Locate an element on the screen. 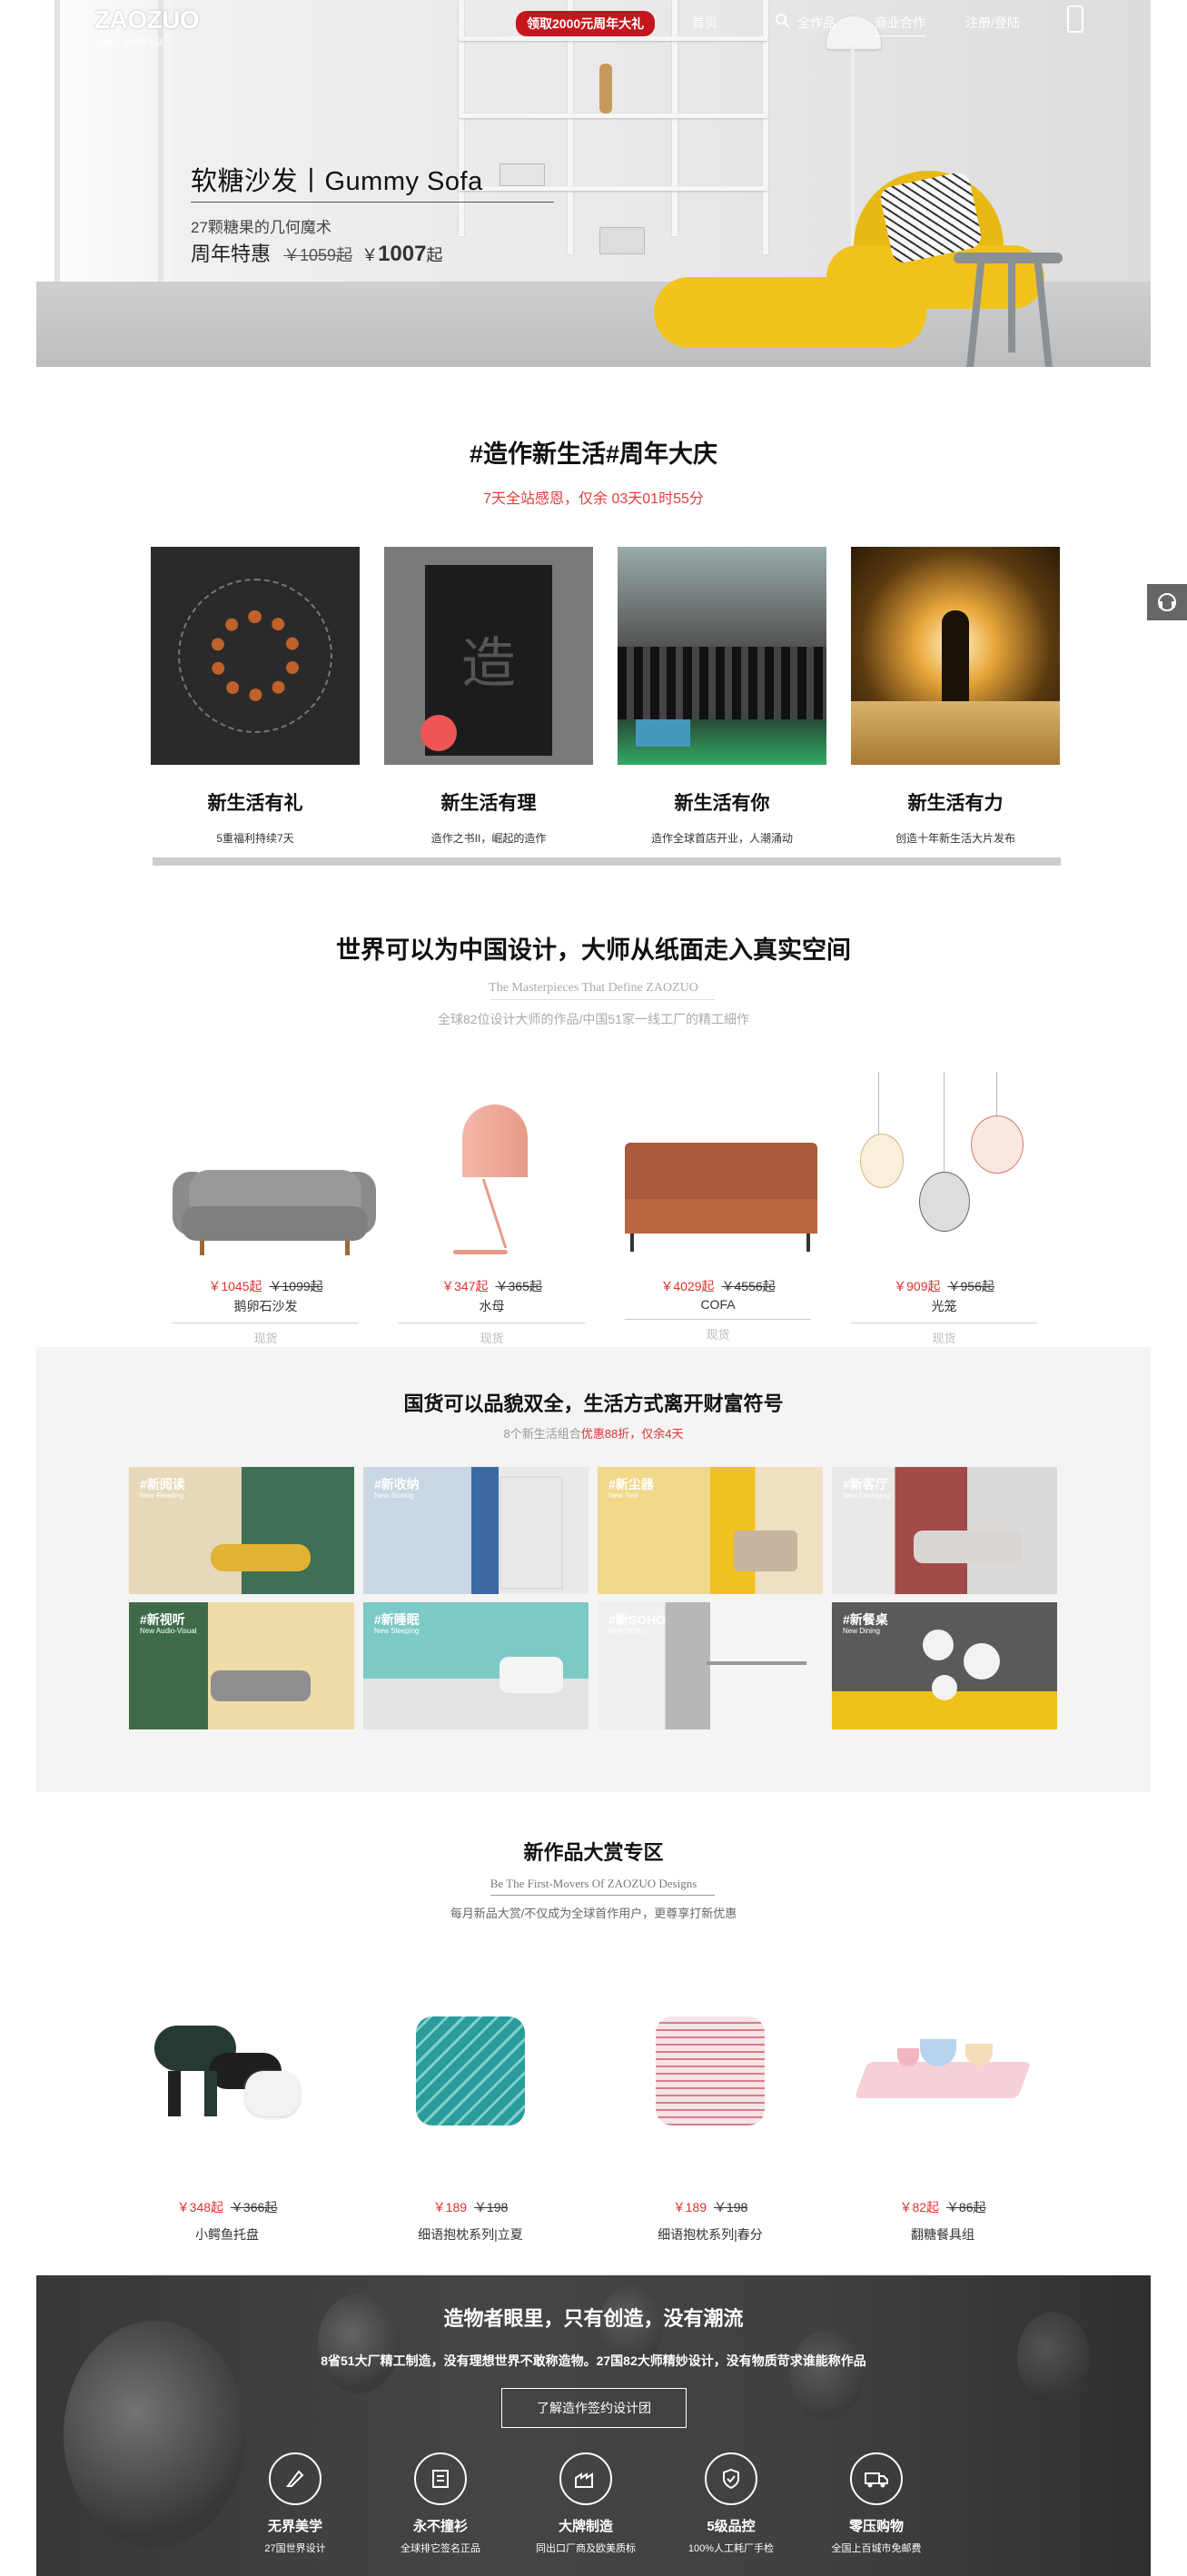 This screenshot has height=2576, width=1187. headset-icon is located at coordinates (1167, 602).